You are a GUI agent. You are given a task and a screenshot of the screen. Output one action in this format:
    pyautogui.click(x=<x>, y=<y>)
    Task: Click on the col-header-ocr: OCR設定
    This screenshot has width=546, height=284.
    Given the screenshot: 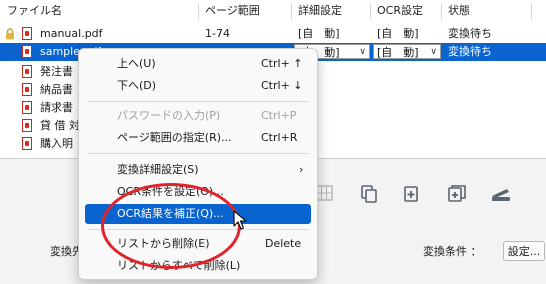 What is the action you would take?
    pyautogui.click(x=400, y=11)
    